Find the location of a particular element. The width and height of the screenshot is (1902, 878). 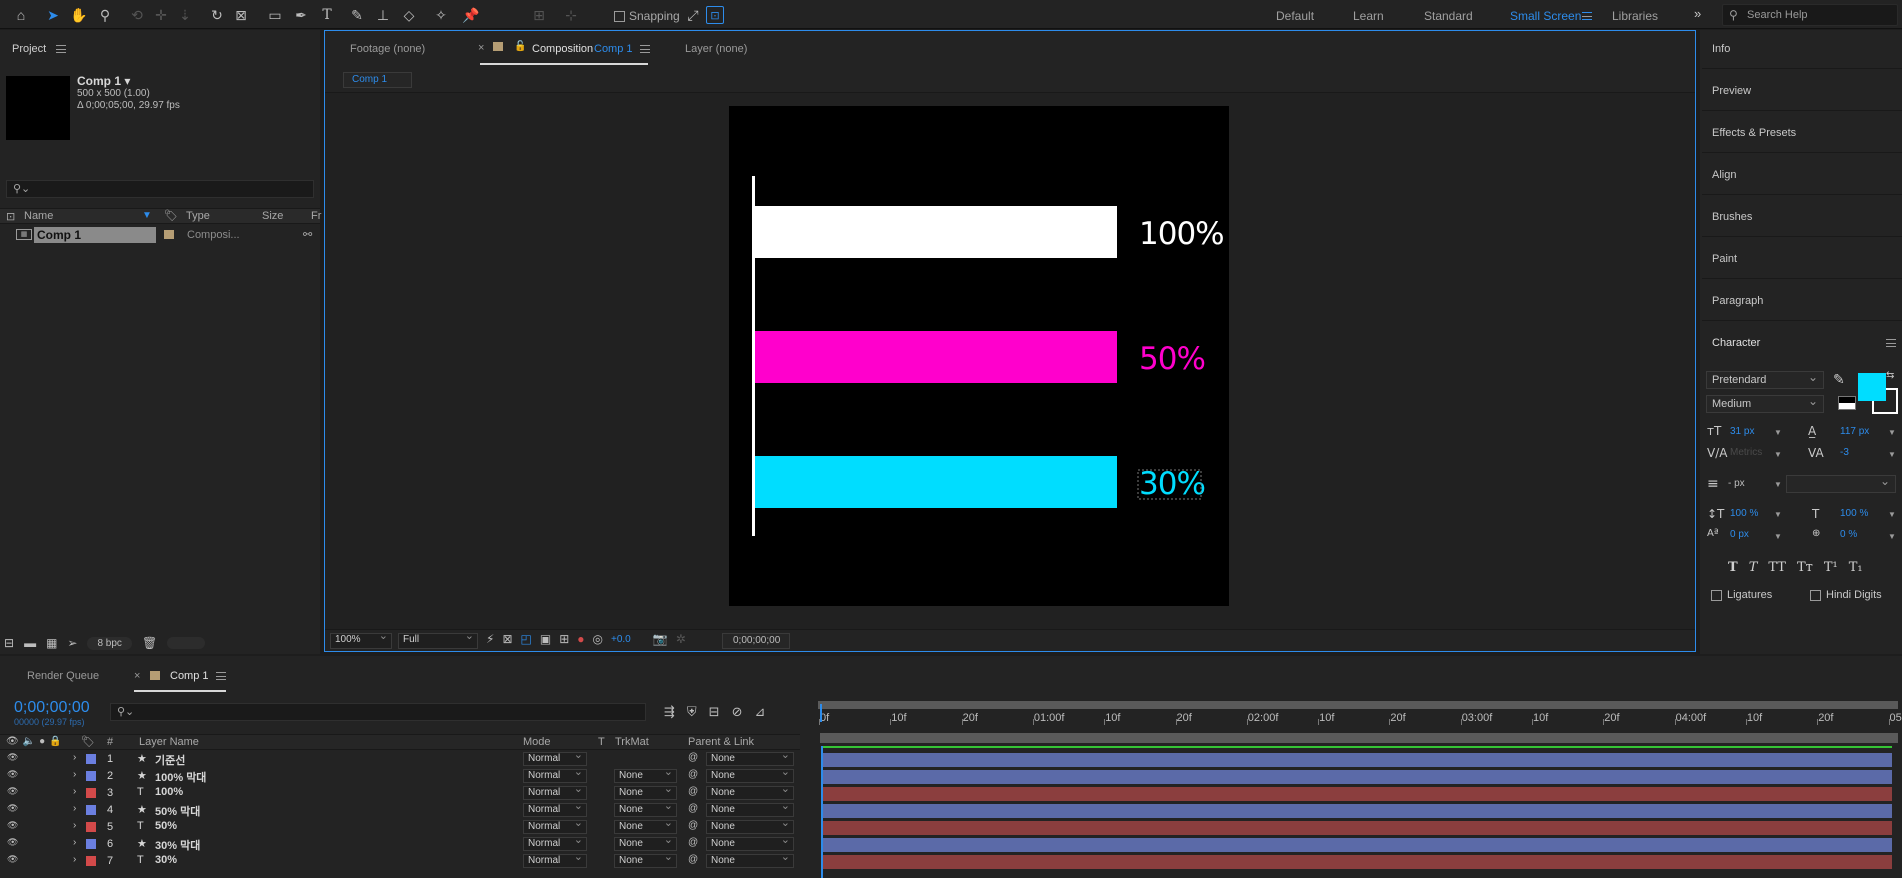

composition-menu-icon is located at coordinates (645, 49).